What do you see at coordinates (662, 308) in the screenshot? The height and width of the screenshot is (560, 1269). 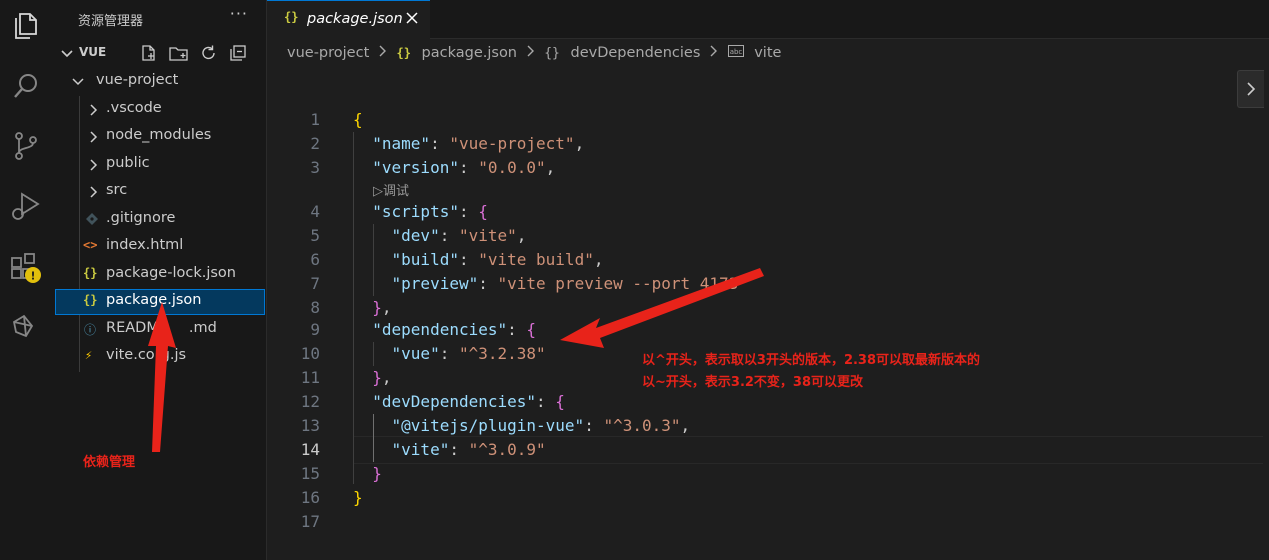 I see `arrow-to-dependencies` at bounding box center [662, 308].